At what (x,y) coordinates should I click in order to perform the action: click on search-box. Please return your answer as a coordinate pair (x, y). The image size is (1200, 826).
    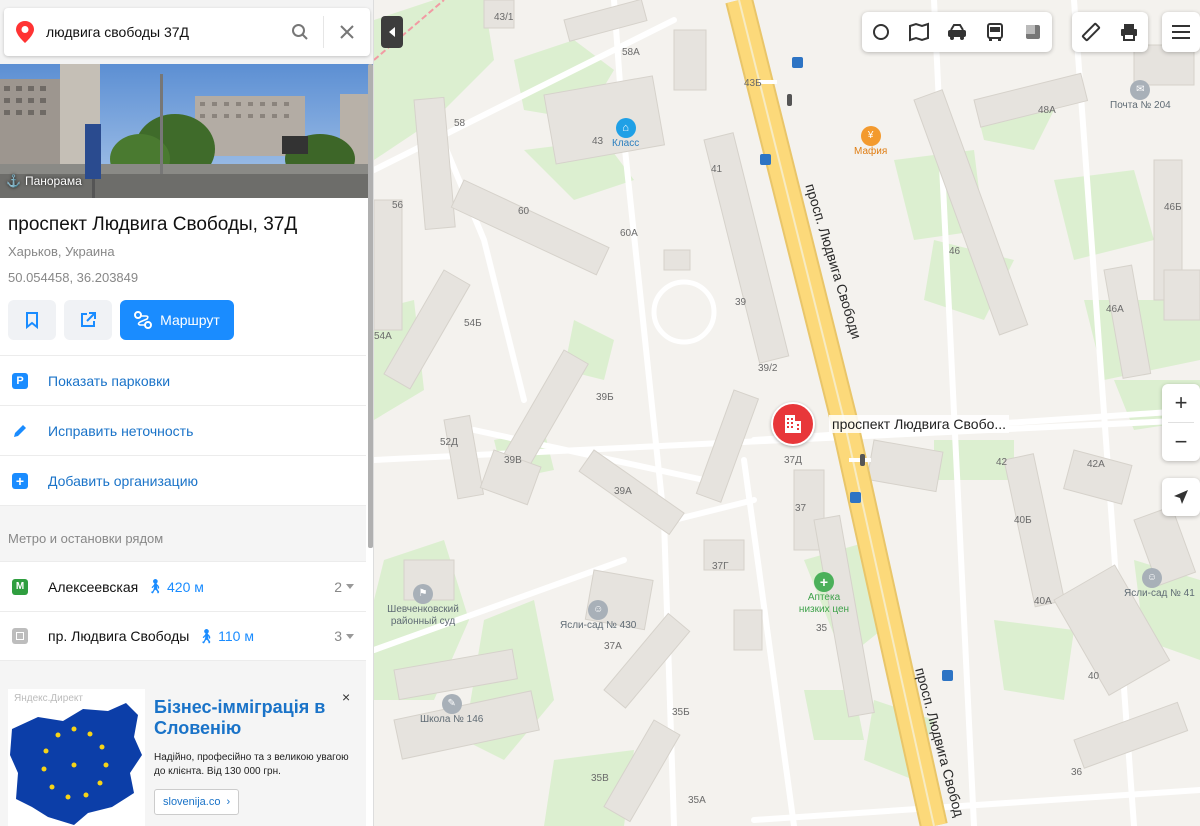
    Looking at the image, I should click on (187, 32).